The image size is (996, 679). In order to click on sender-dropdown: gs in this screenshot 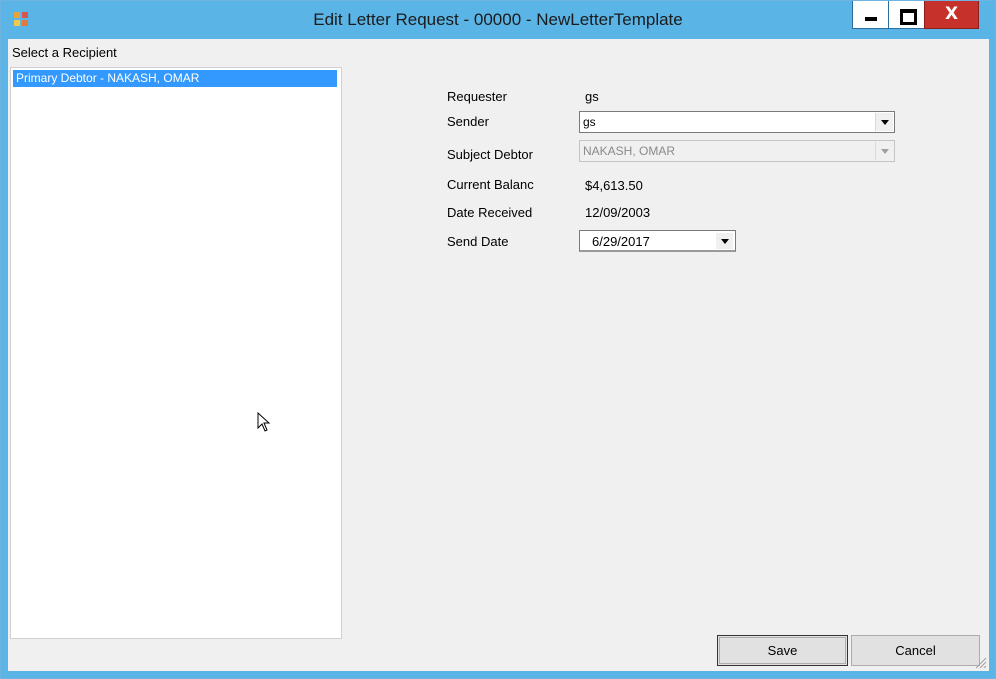, I will do `click(737, 122)`.